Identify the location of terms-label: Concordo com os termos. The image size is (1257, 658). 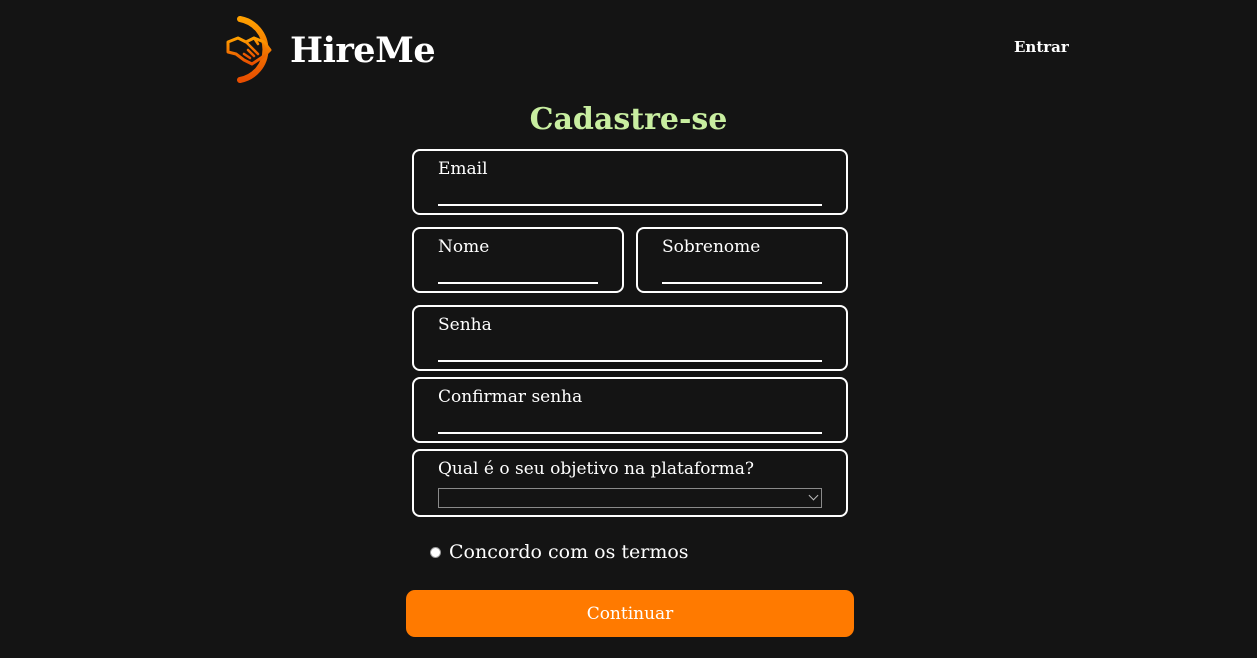
(569, 552).